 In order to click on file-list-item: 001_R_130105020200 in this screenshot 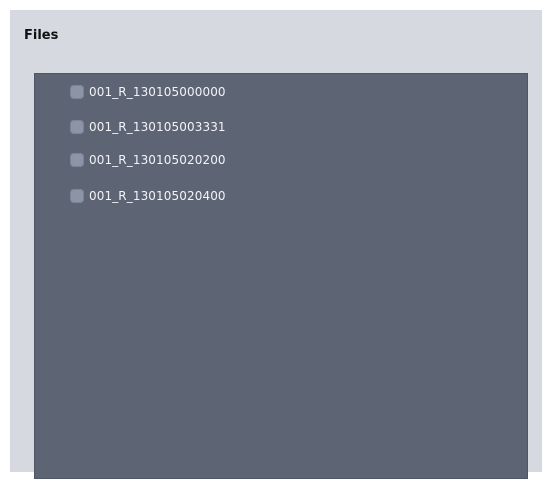, I will do `click(148, 160)`.